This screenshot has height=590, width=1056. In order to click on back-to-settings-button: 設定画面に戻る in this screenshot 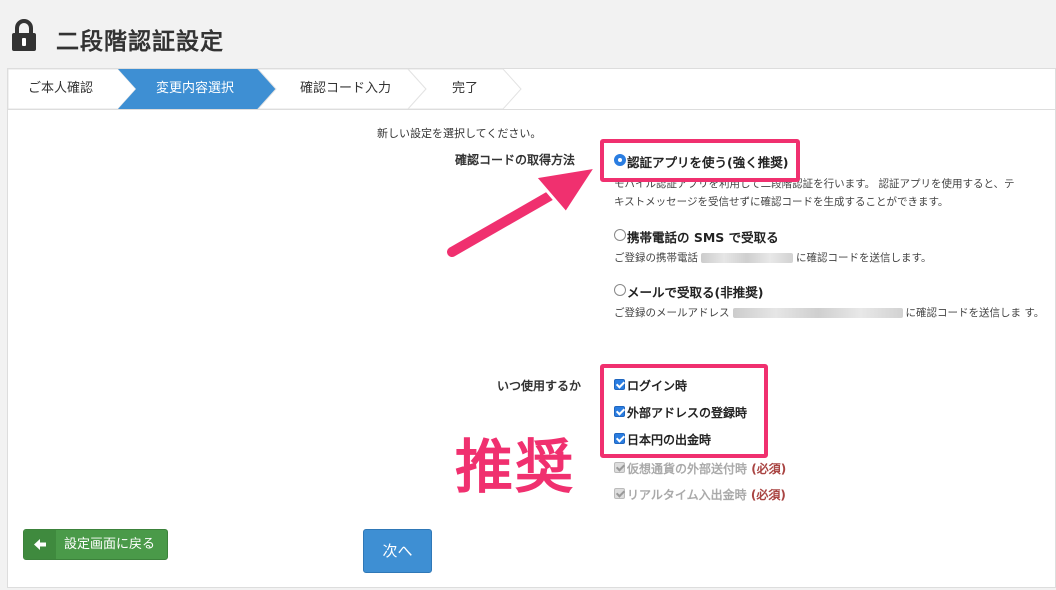, I will do `click(95, 544)`.